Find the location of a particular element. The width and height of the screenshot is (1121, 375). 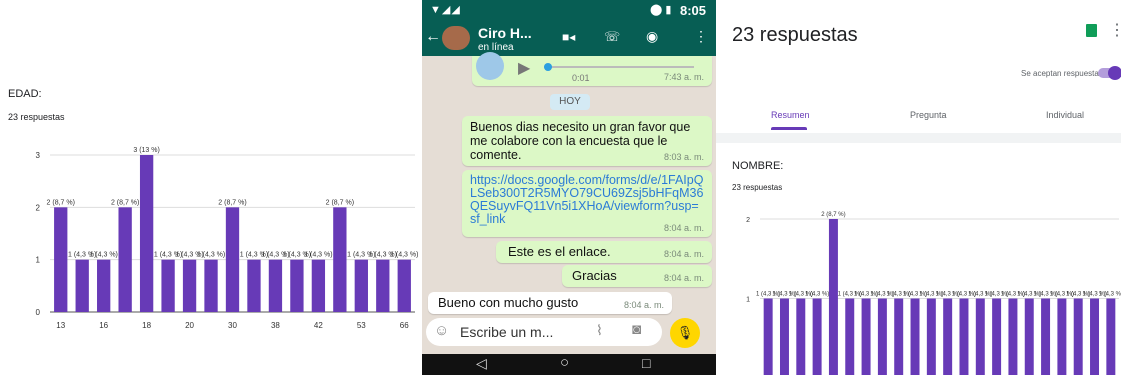

message-input-bar: ☺ Escribe un m... ⌇ ◙ 🎙 is located at coordinates (569, 334).